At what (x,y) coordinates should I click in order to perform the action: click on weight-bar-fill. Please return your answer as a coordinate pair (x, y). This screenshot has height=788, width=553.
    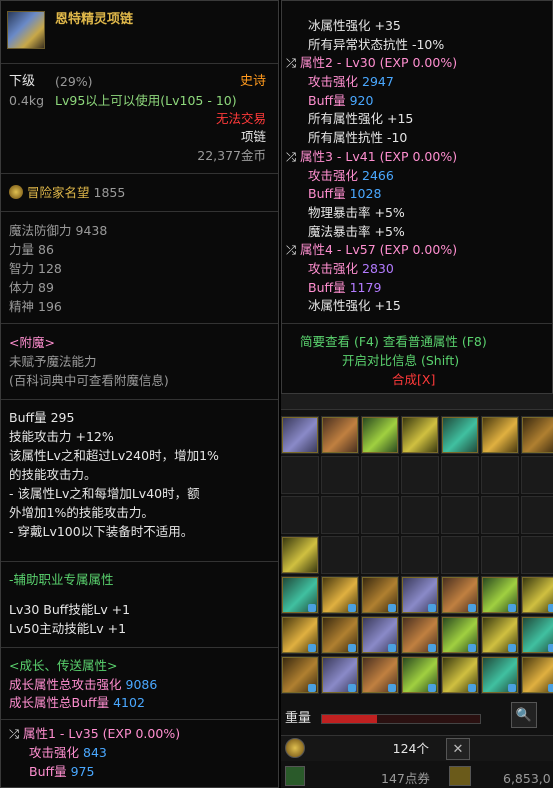
    Looking at the image, I should click on (349, 719).